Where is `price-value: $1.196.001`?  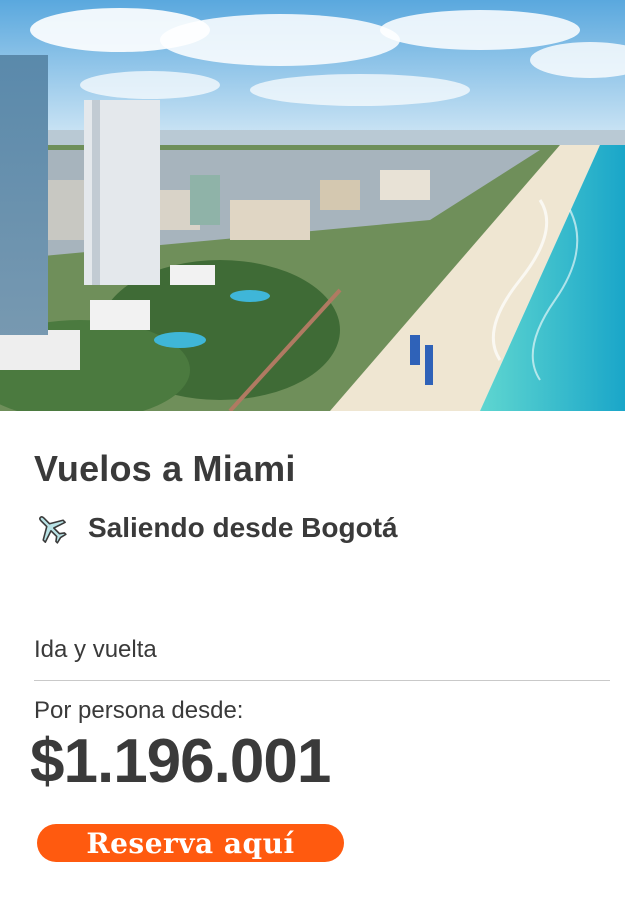 price-value: $1.196.001 is located at coordinates (180, 761).